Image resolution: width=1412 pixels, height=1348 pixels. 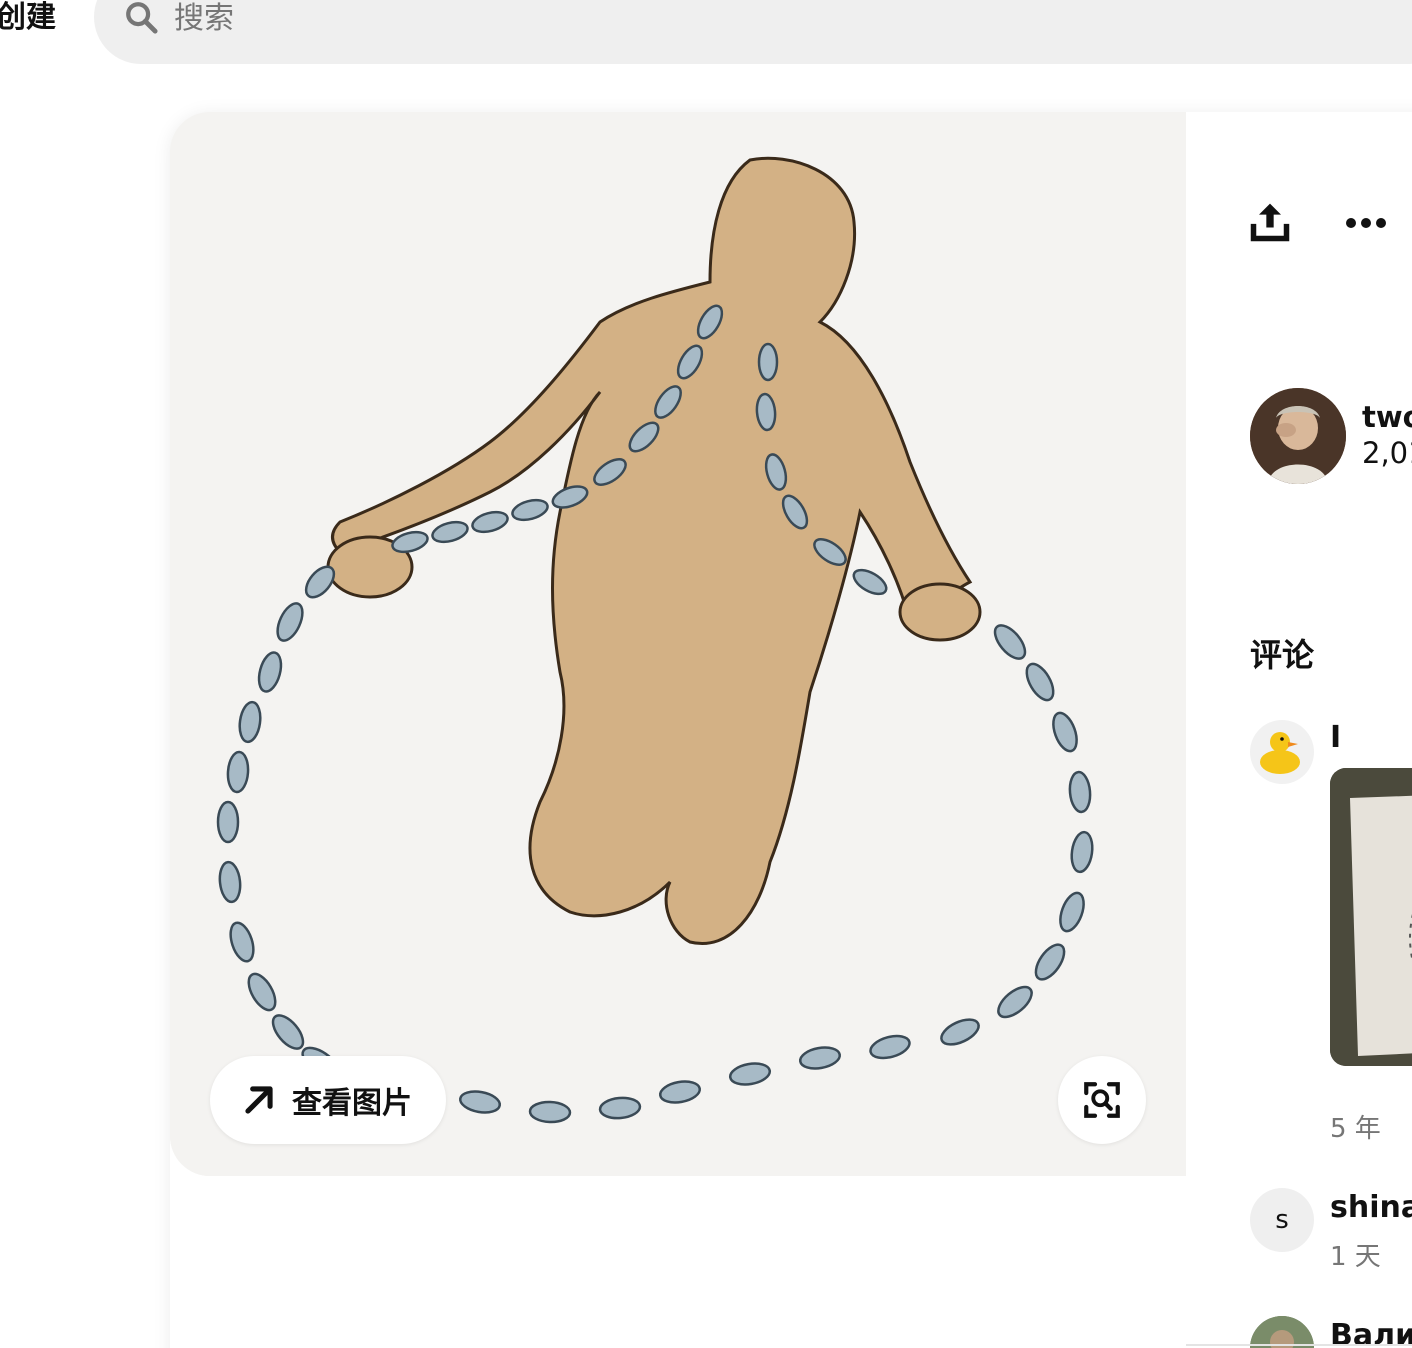 What do you see at coordinates (1387, 417) in the screenshot?
I see `author-name: two` at bounding box center [1387, 417].